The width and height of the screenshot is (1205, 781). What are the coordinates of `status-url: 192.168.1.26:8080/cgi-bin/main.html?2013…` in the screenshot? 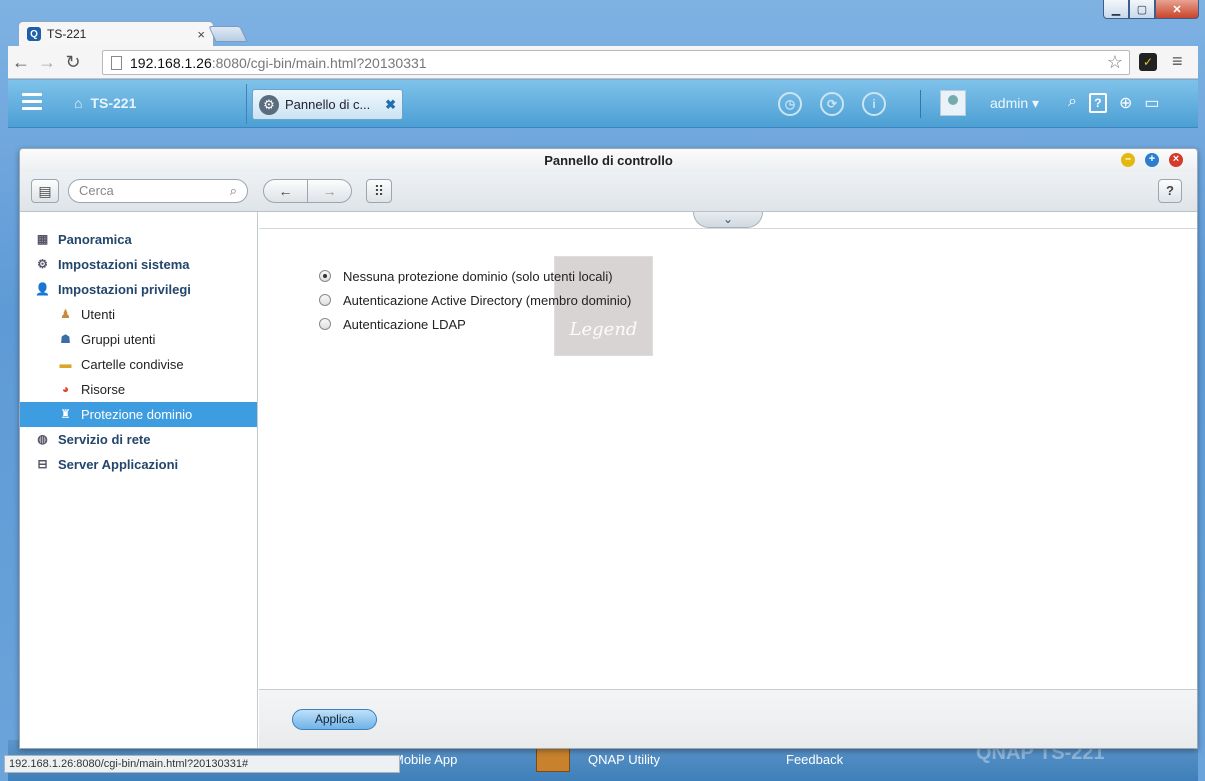 It's located at (202, 764).